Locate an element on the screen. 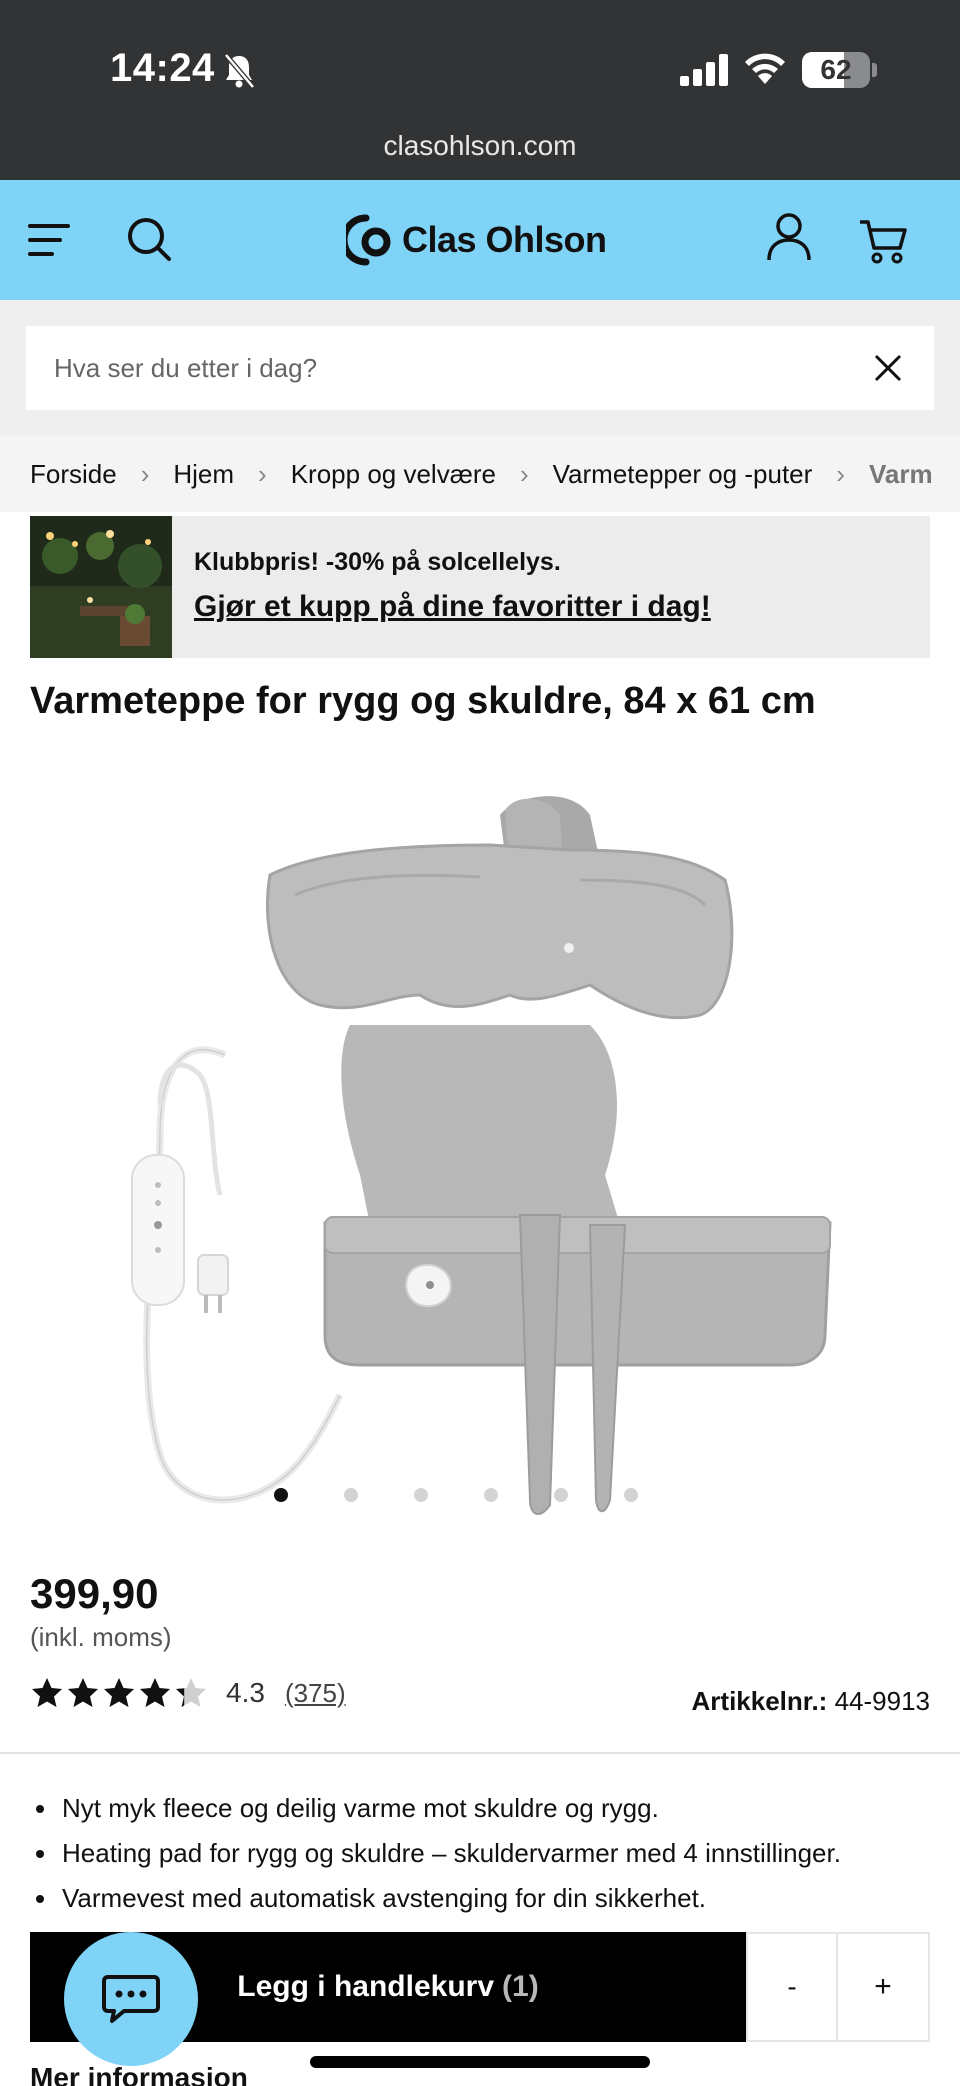 This screenshot has width=960, height=2086. article-number-label: Artikkelnr.: is located at coordinates (759, 1701).